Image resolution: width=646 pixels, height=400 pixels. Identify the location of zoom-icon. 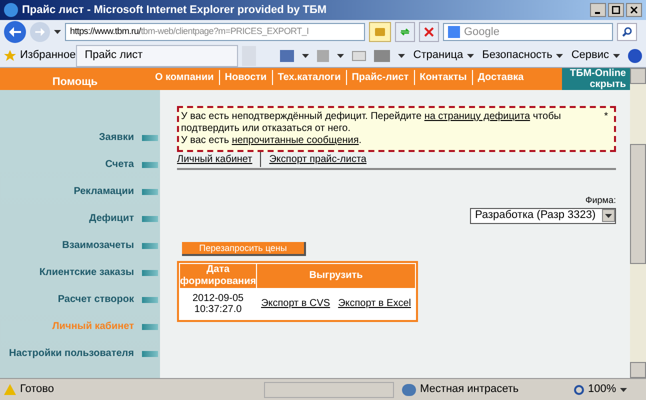
(579, 389).